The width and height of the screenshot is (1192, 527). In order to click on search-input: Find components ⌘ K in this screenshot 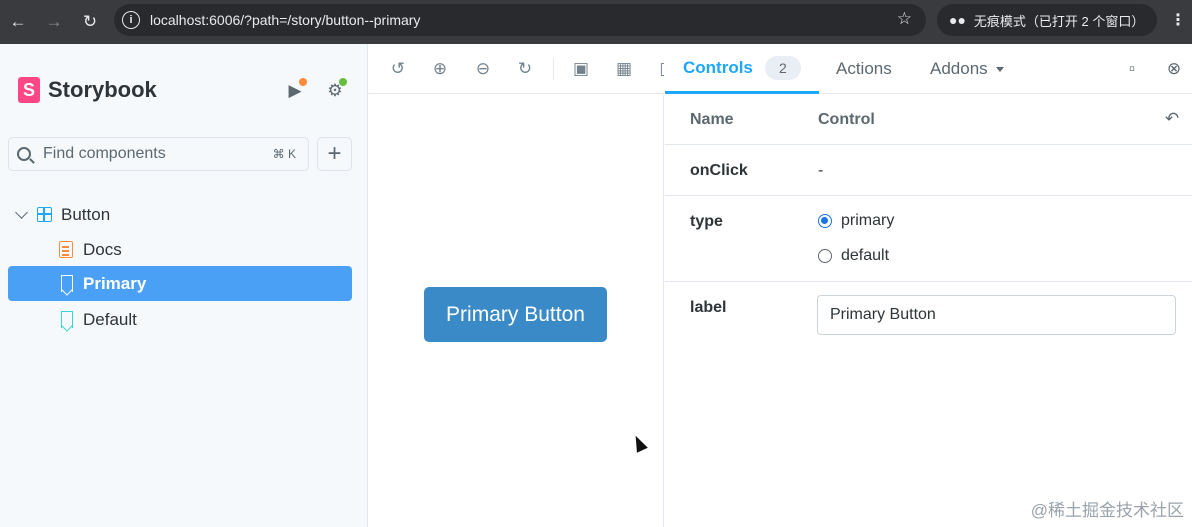, I will do `click(158, 154)`.